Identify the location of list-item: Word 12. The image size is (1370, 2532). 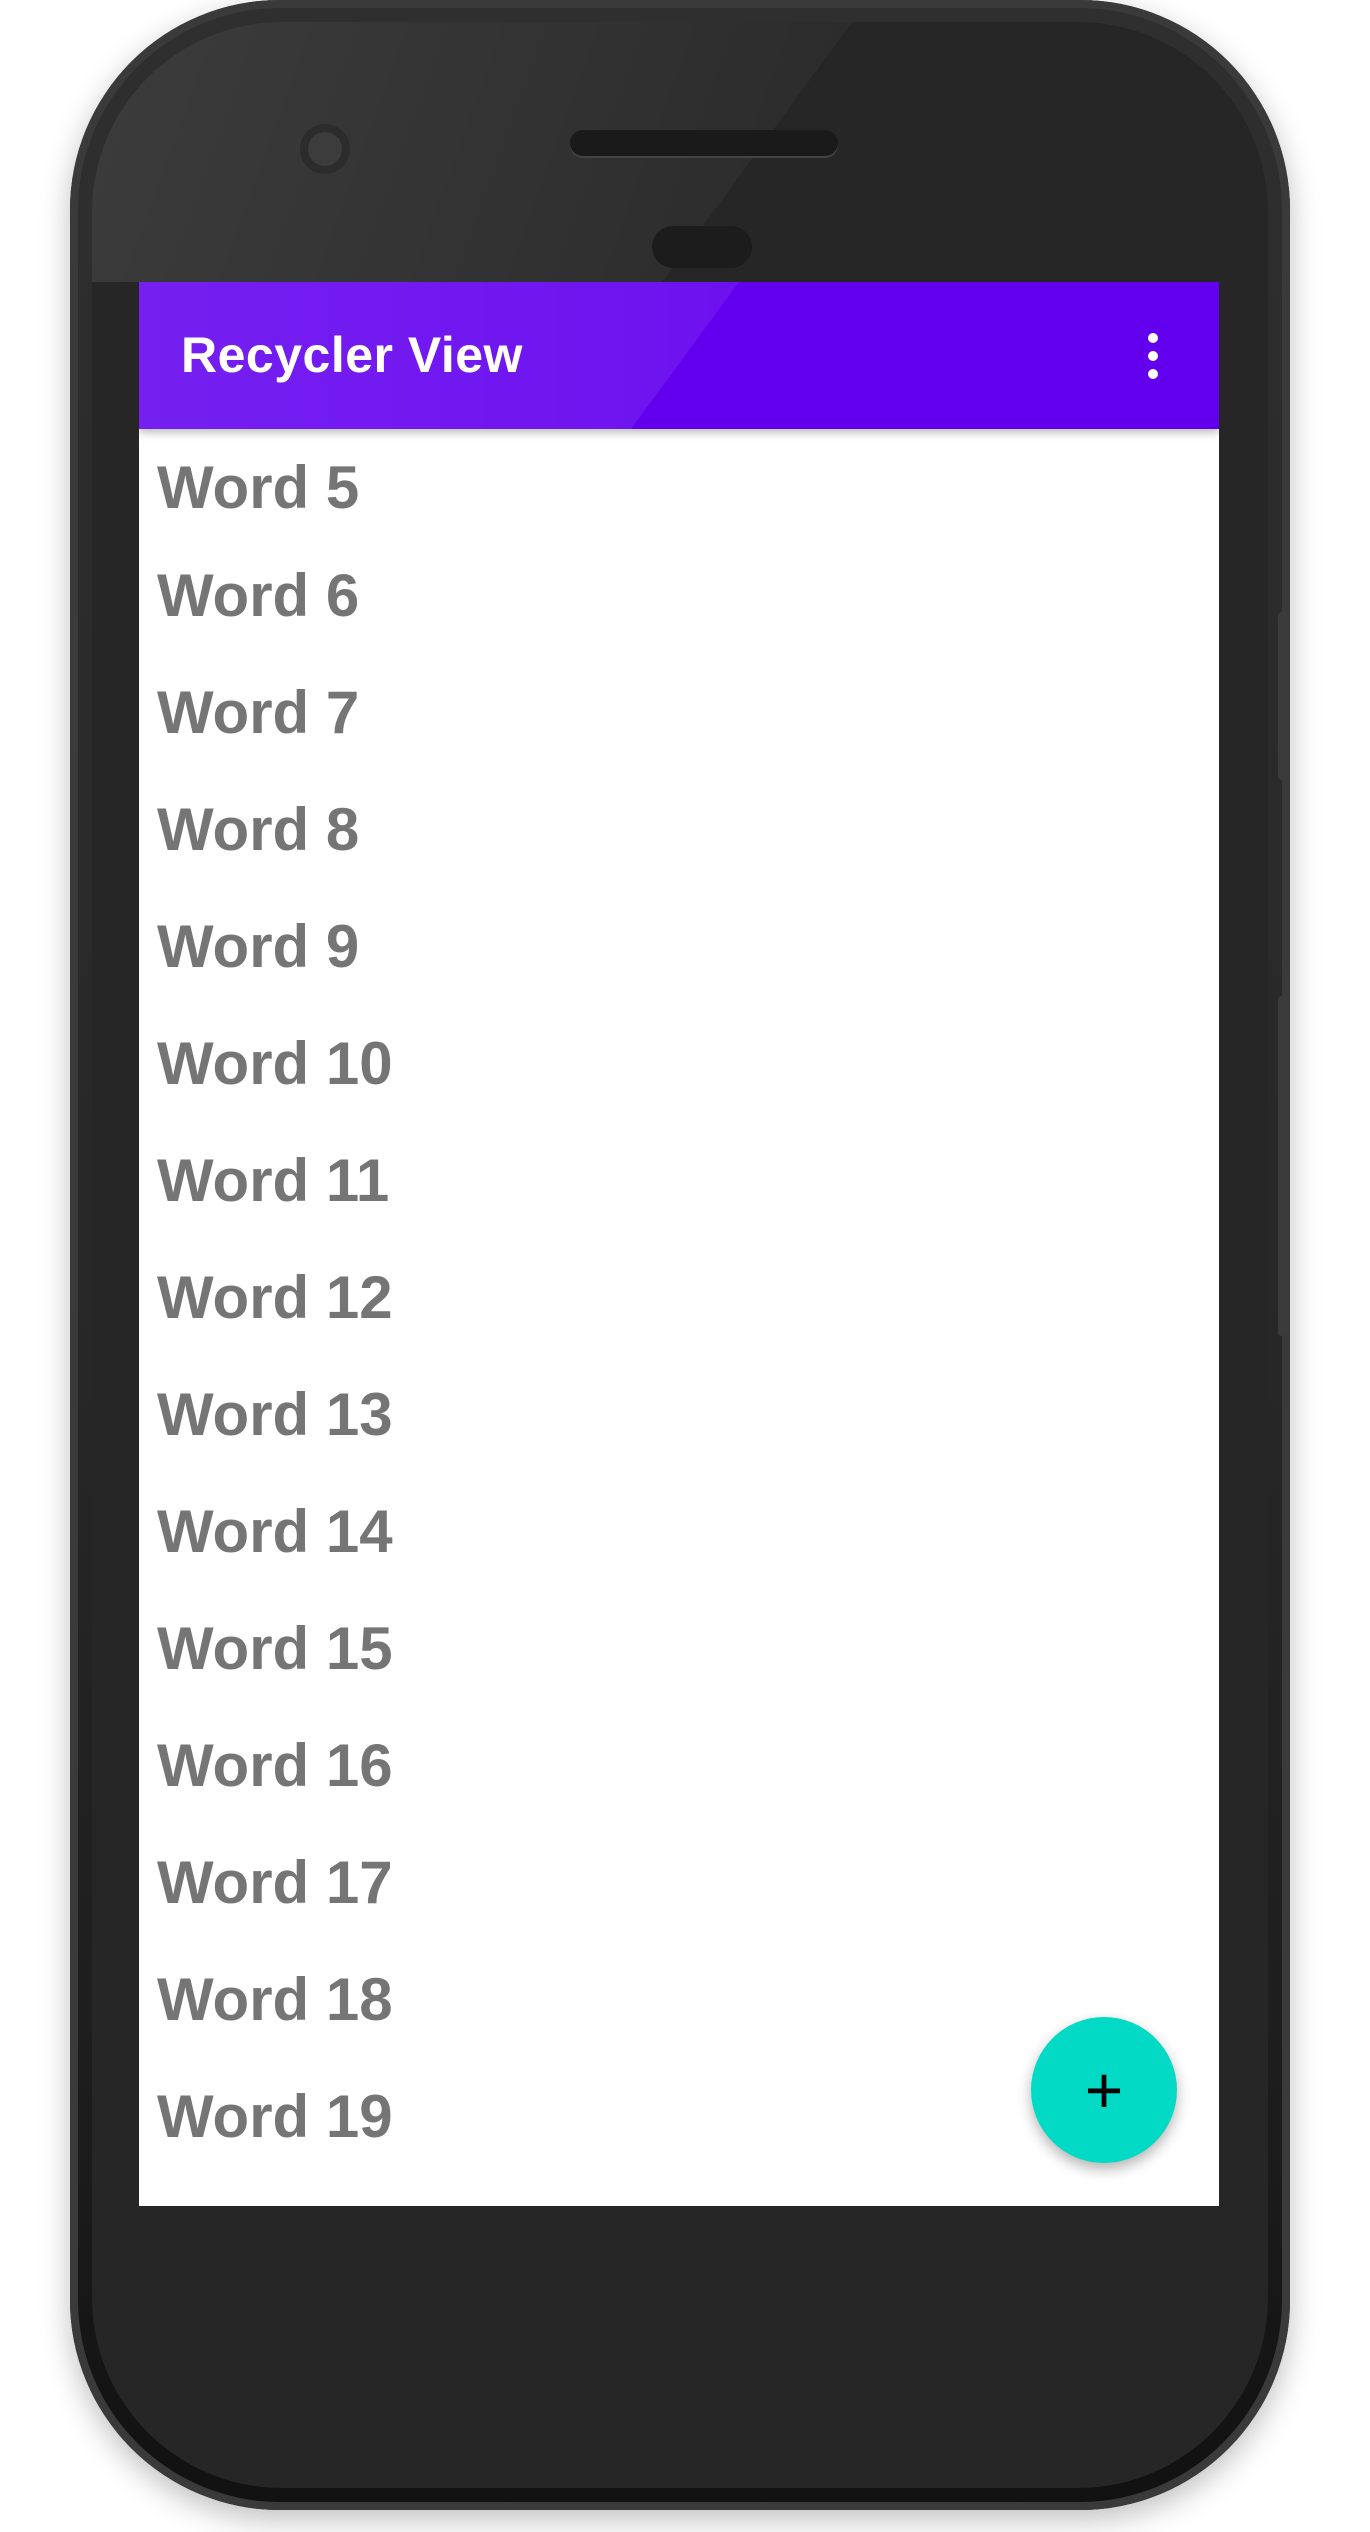
(679, 1297).